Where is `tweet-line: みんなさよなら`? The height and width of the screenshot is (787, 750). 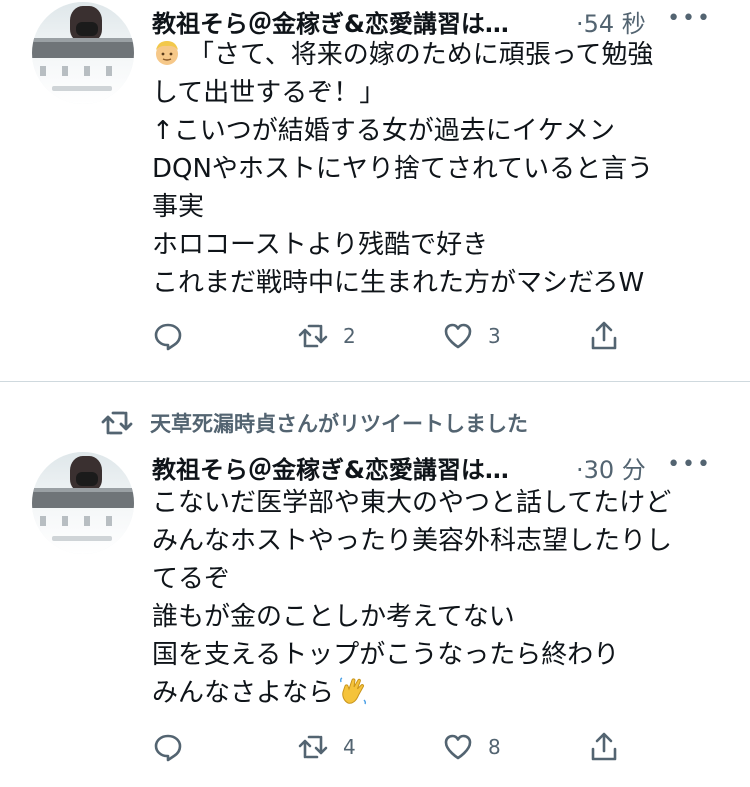 tweet-line: みんなさよなら is located at coordinates (437, 693).